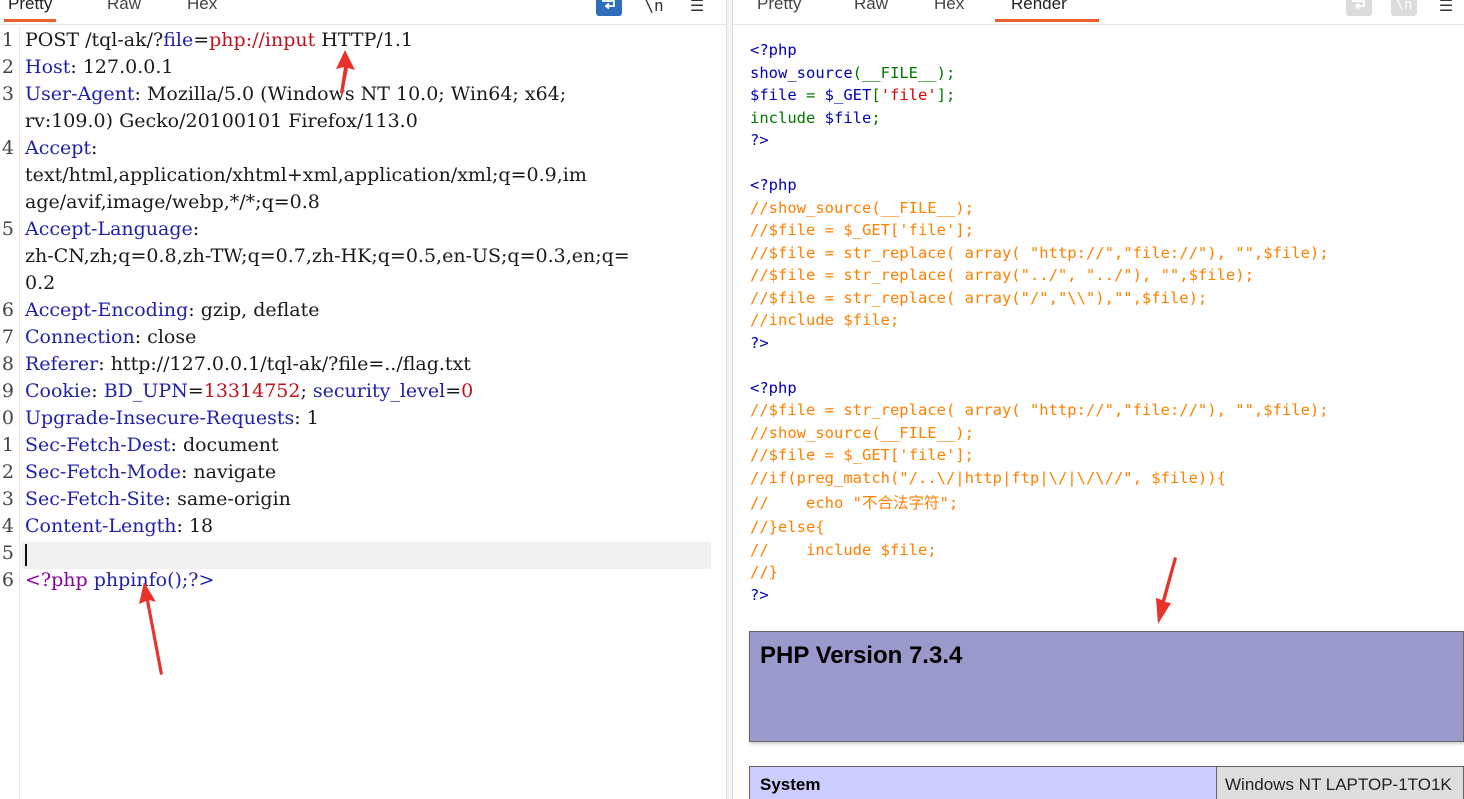  Describe the element at coordinates (165, 337) in the screenshot. I see `header-value: : close` at that location.